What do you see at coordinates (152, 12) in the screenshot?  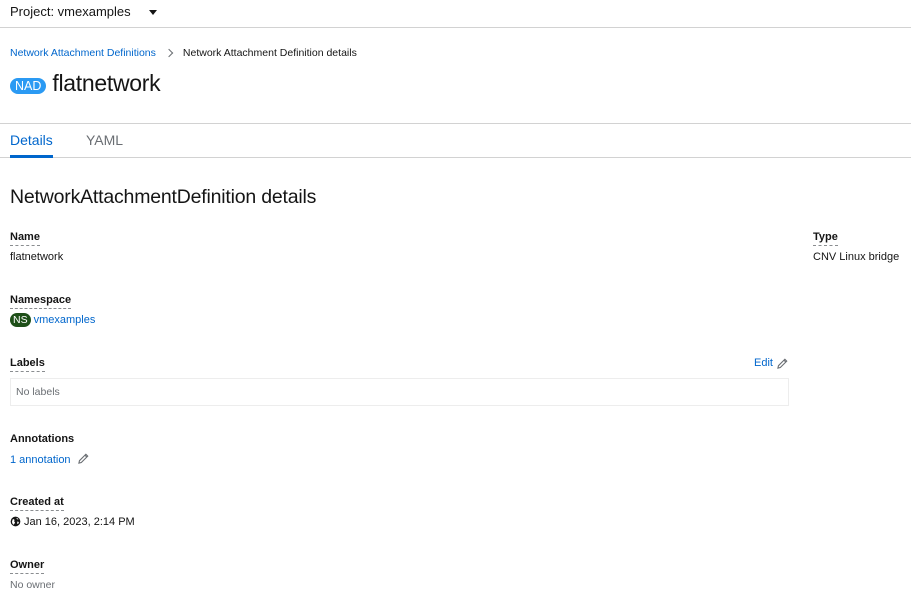 I see `caret-down-icon` at bounding box center [152, 12].